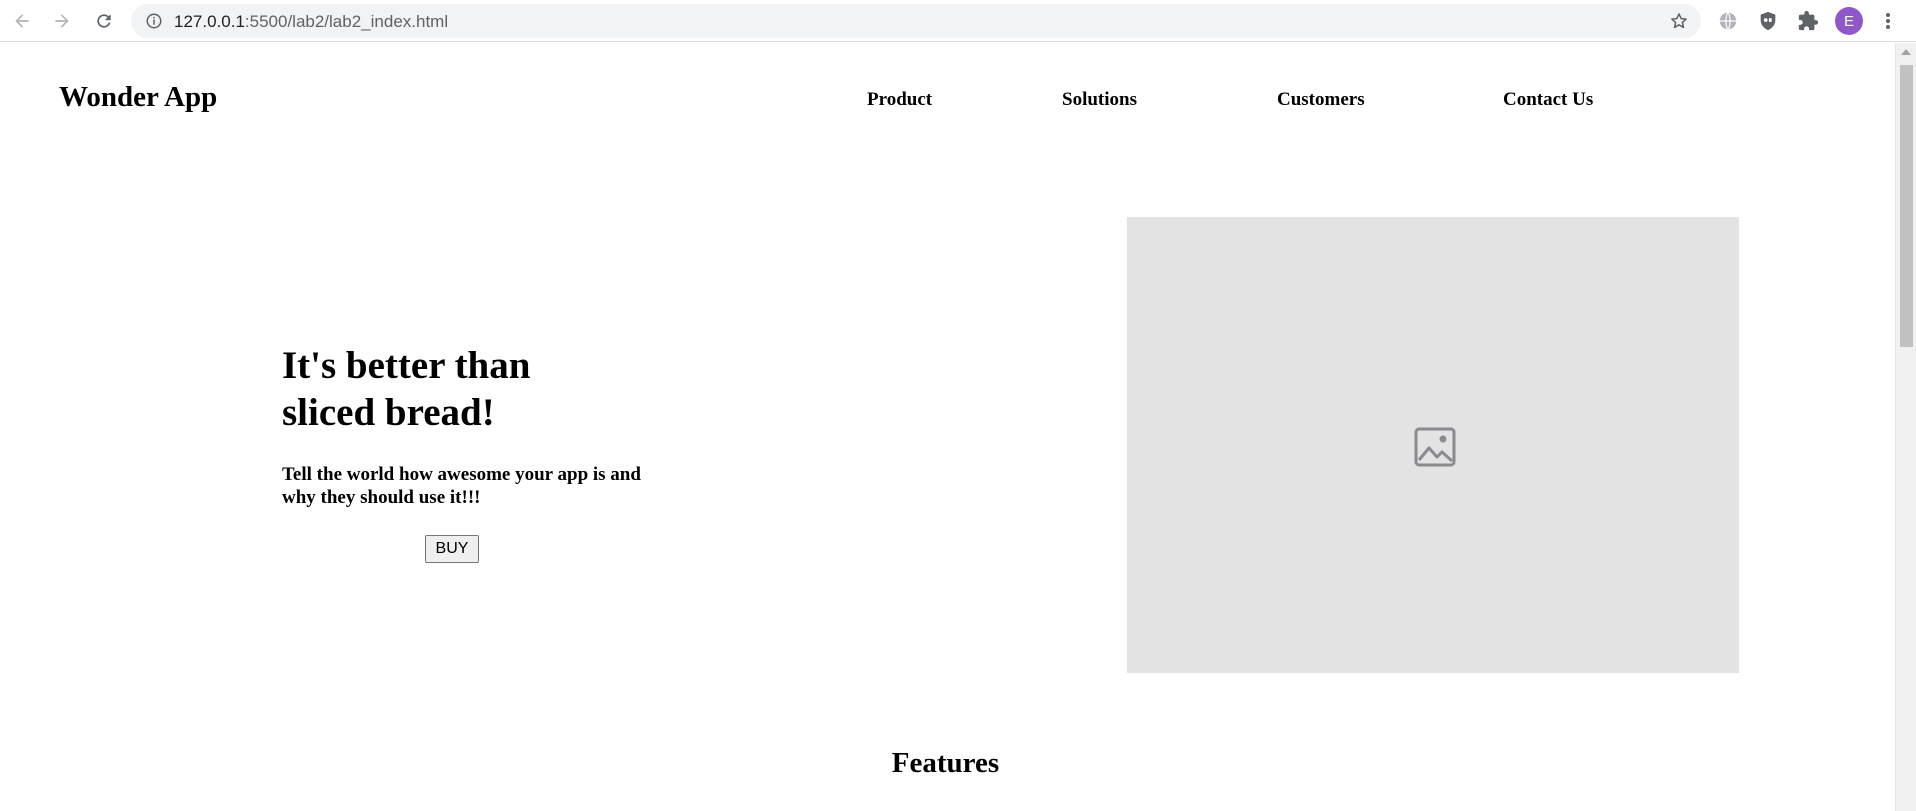  What do you see at coordinates (452, 549) in the screenshot?
I see `buy-button: BUY` at bounding box center [452, 549].